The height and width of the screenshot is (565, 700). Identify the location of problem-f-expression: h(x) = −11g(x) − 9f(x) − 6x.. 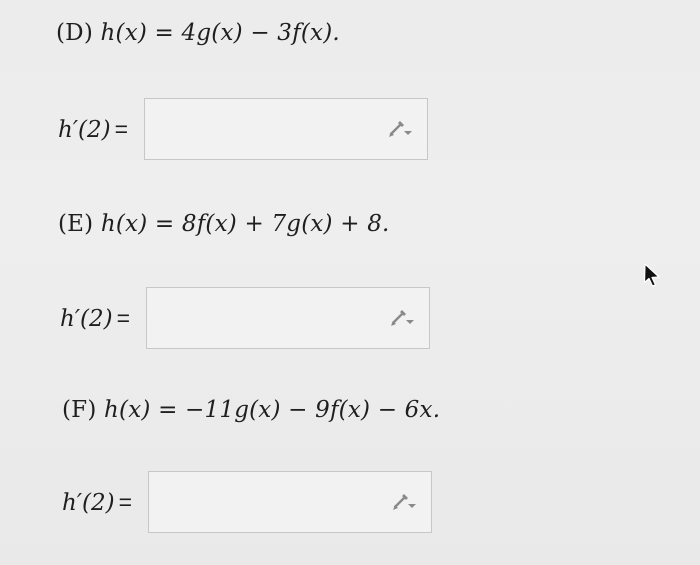
(272, 410).